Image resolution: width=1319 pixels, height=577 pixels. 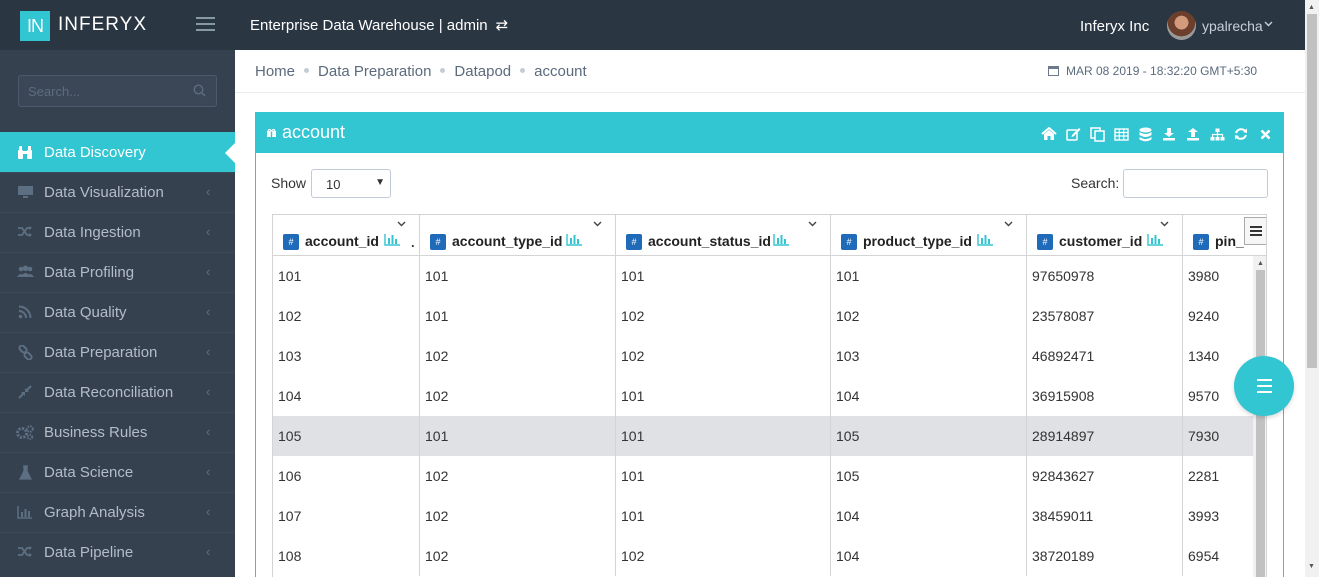 I want to click on shuffle-icon, so click(x=25, y=553).